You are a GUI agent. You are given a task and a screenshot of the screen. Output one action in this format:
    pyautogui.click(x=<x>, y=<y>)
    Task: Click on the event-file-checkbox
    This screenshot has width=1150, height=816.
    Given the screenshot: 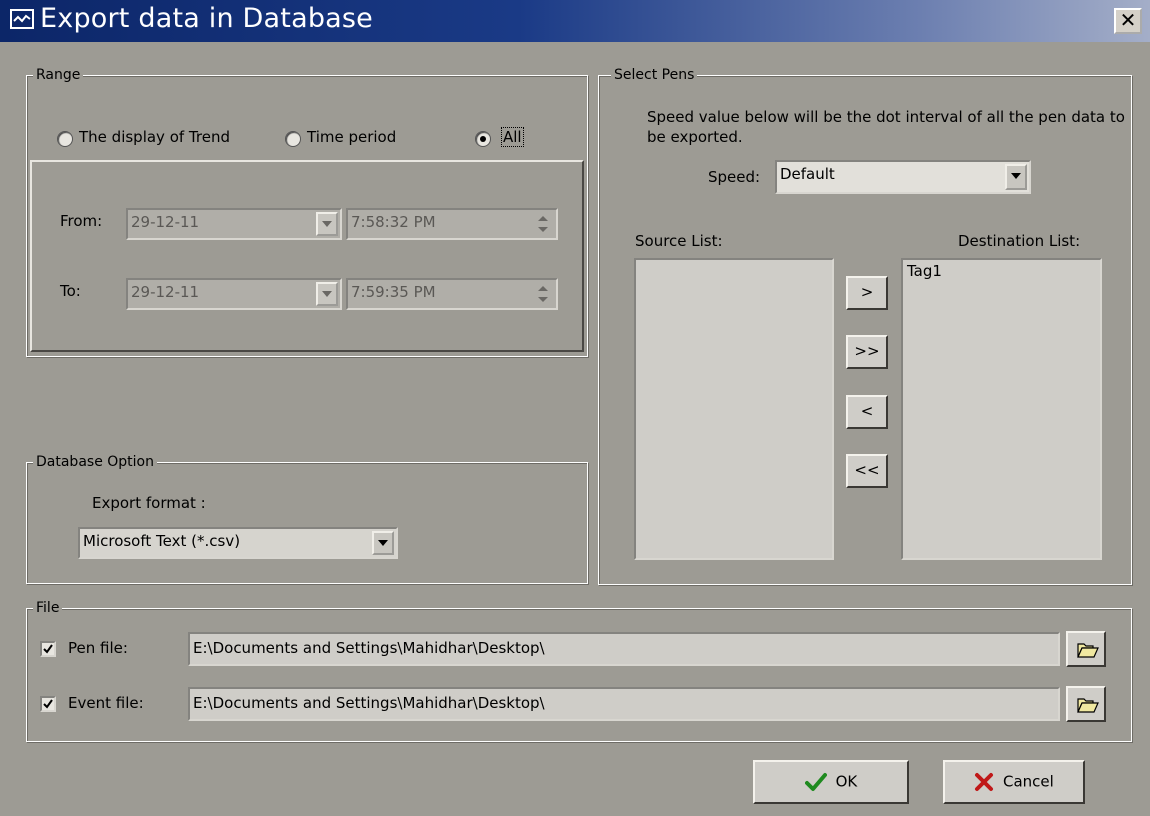 What is the action you would take?
    pyautogui.click(x=48, y=704)
    